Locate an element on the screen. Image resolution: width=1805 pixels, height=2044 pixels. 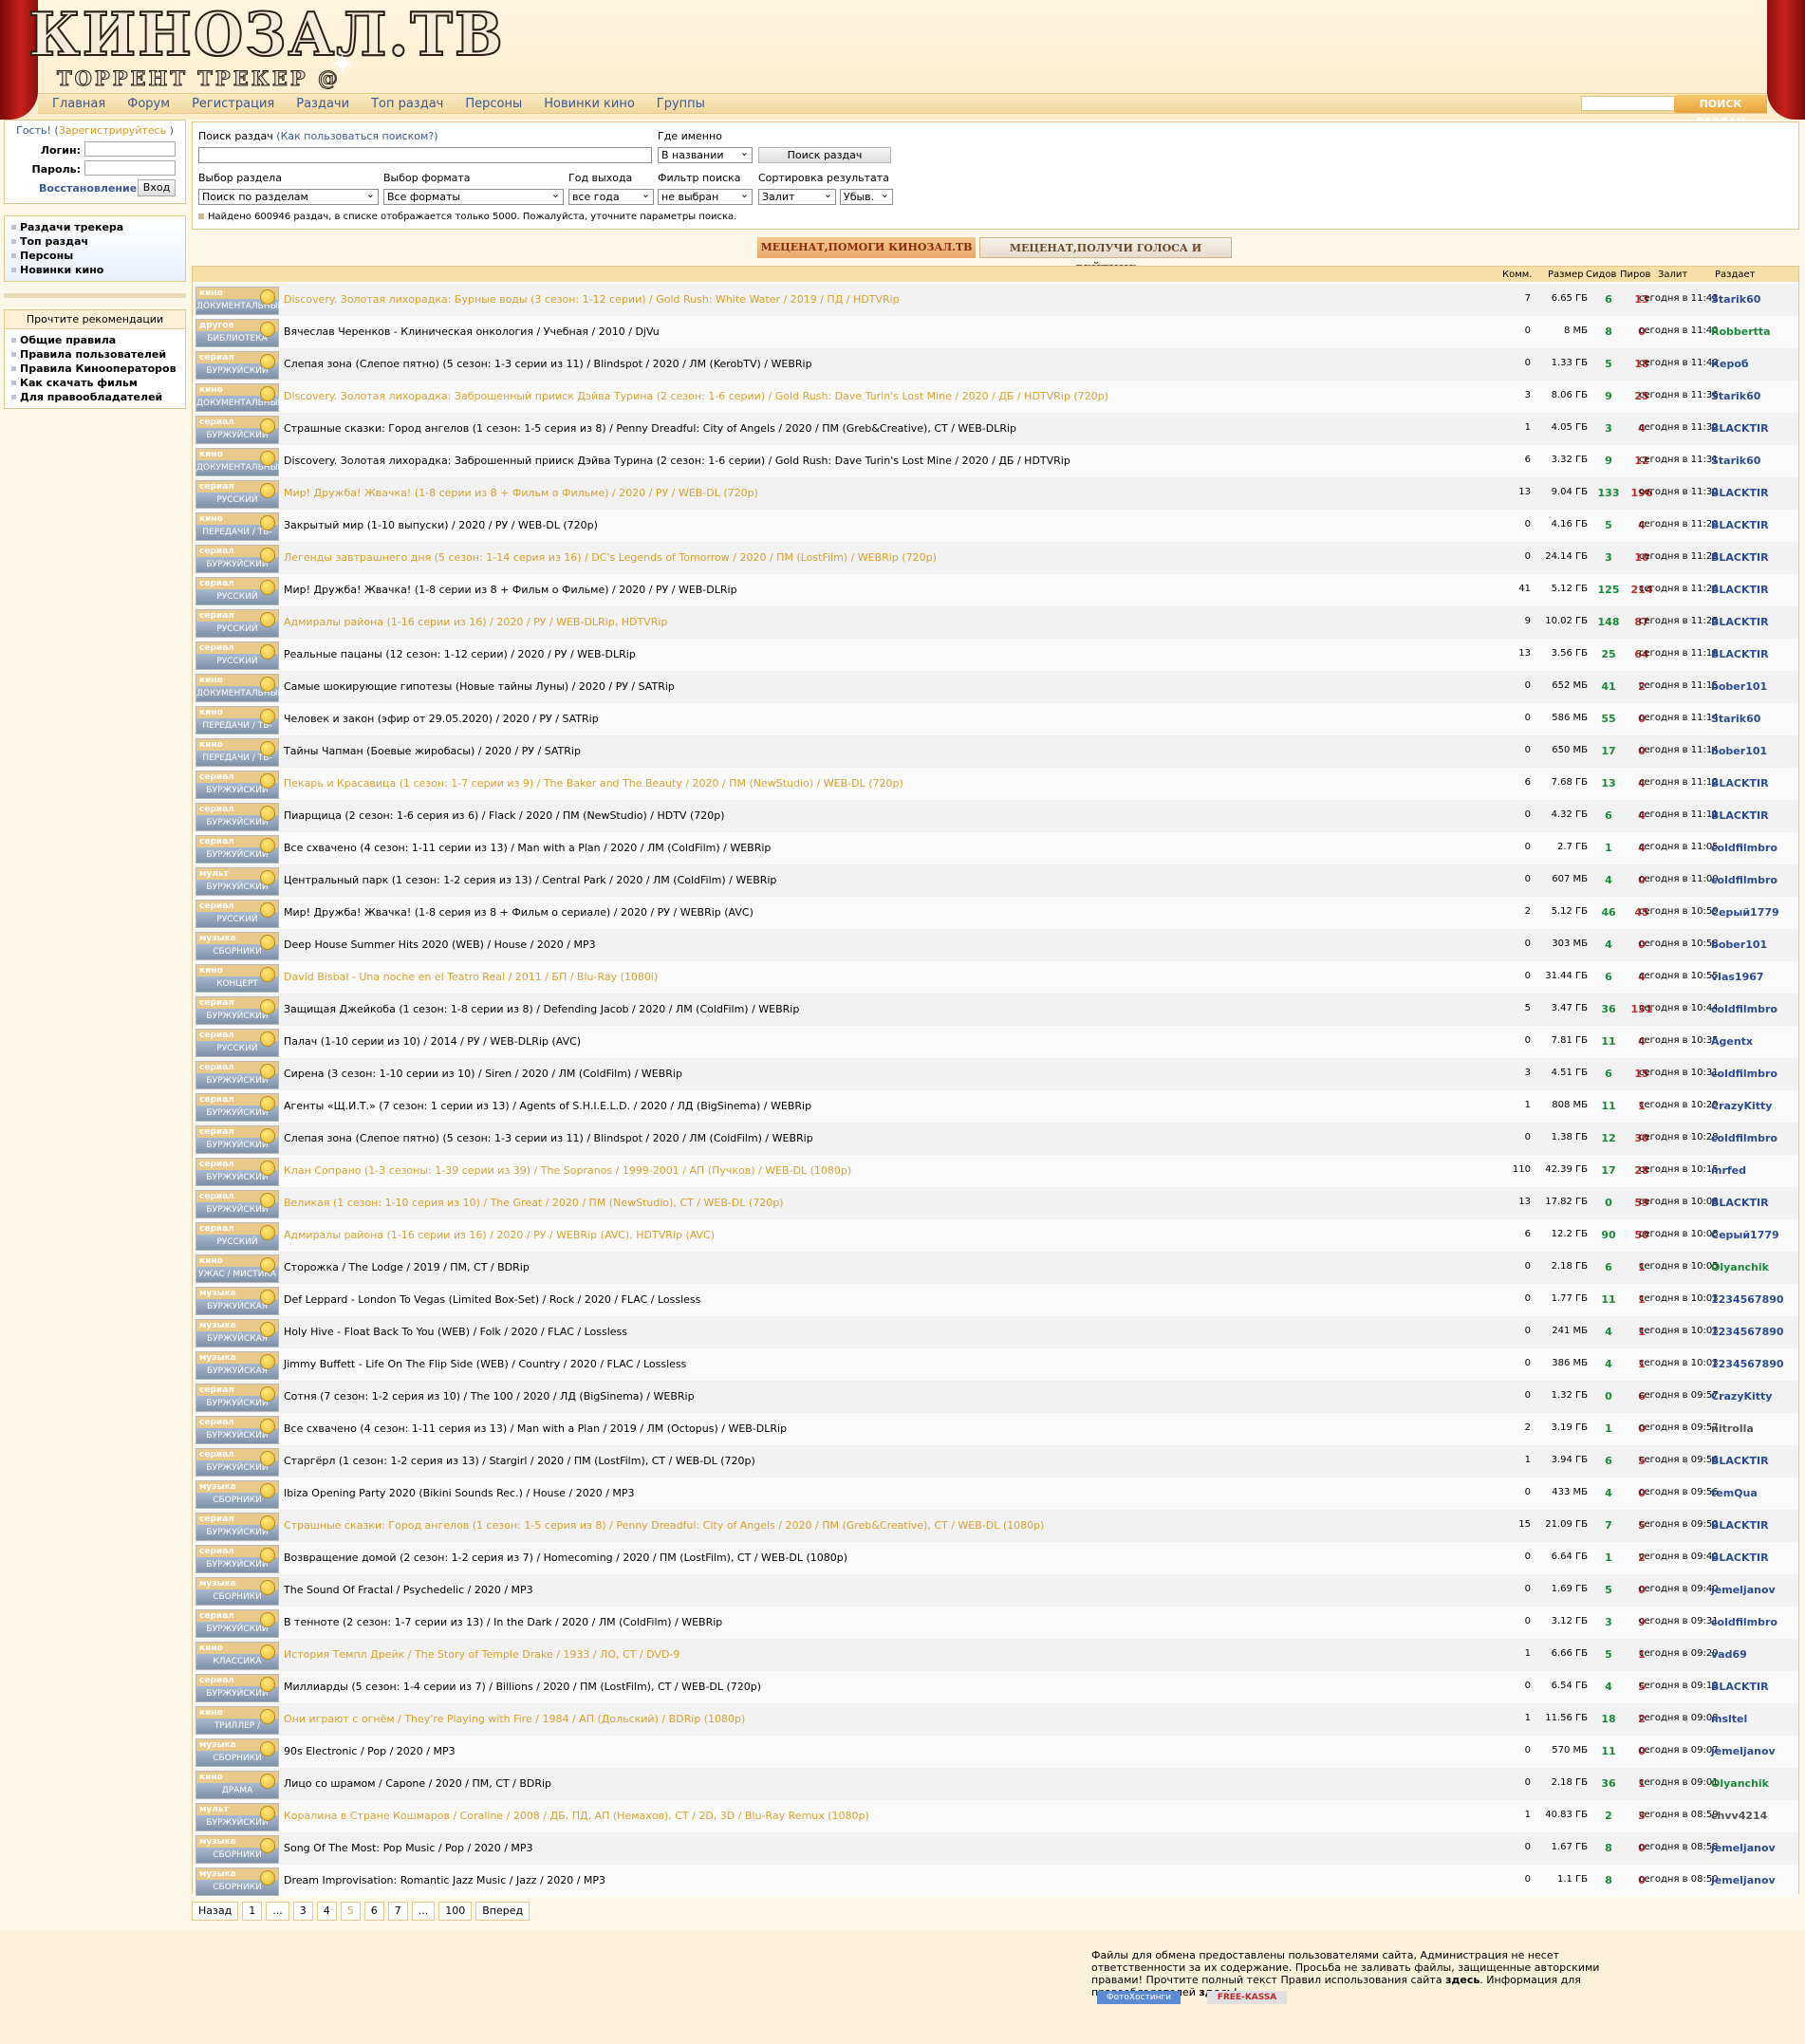
password-input is located at coordinates (130, 168).